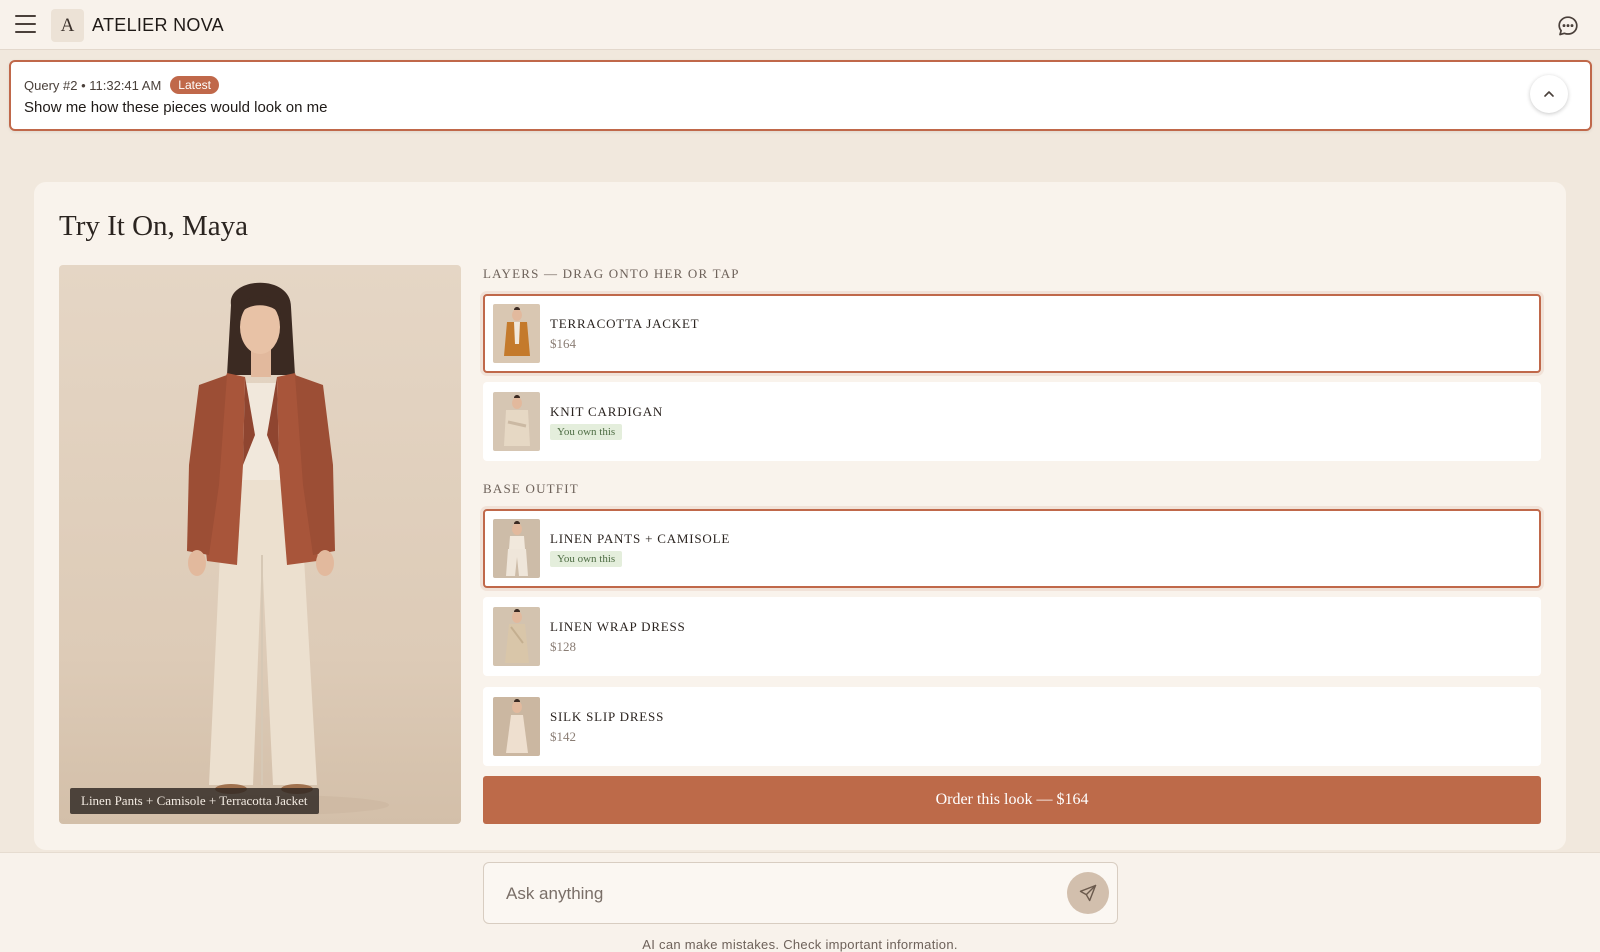  What do you see at coordinates (611, 273) in the screenshot?
I see `layers-section-label: LAYERS — DRAG ONTO HER OR TAP` at bounding box center [611, 273].